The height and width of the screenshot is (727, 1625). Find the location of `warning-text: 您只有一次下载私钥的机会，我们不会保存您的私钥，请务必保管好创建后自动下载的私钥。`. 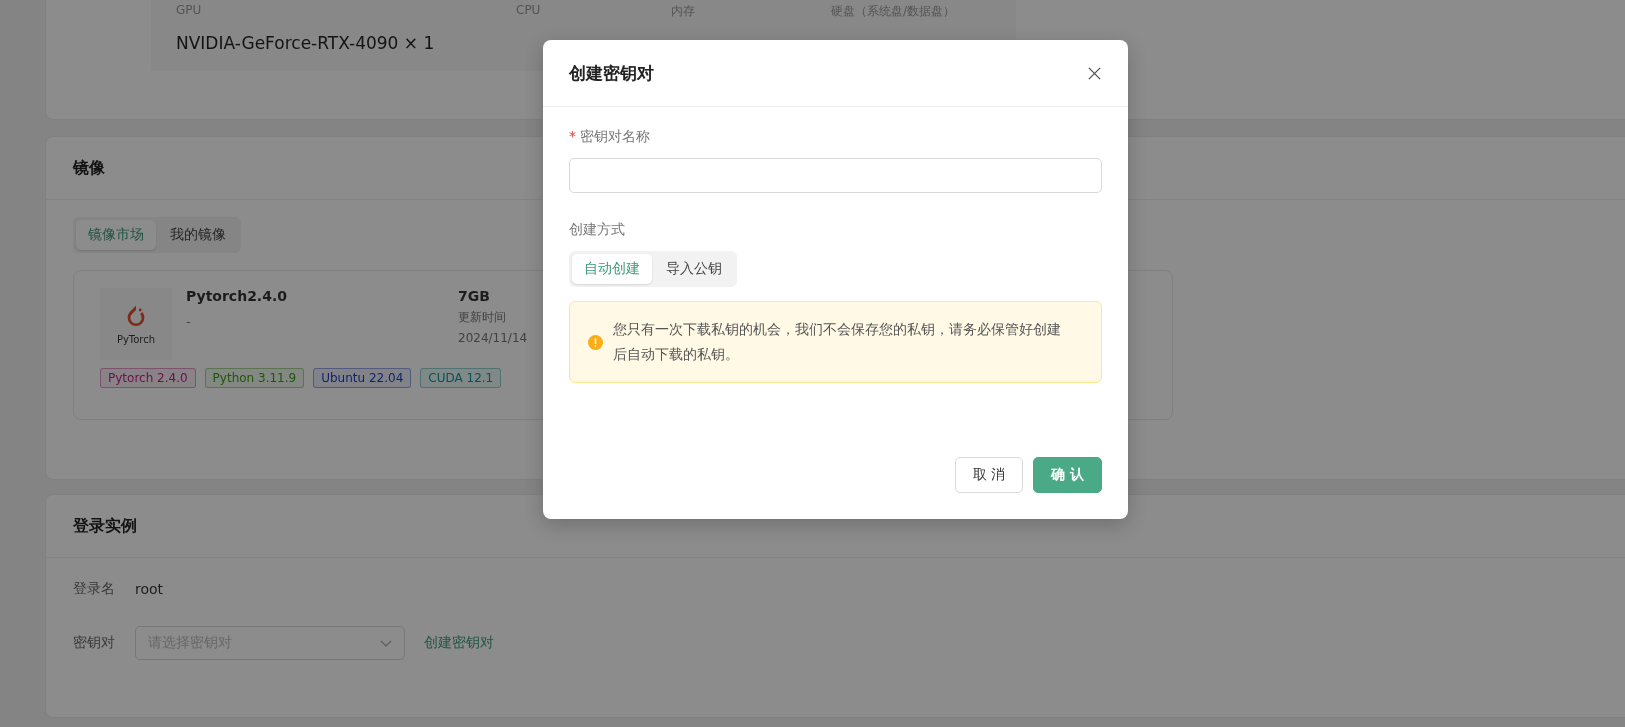

warning-text: 您只有一次下载私钥的机会，我们不会保存您的私钥，请务必保管好创建后自动下载的私钥。 is located at coordinates (837, 342).